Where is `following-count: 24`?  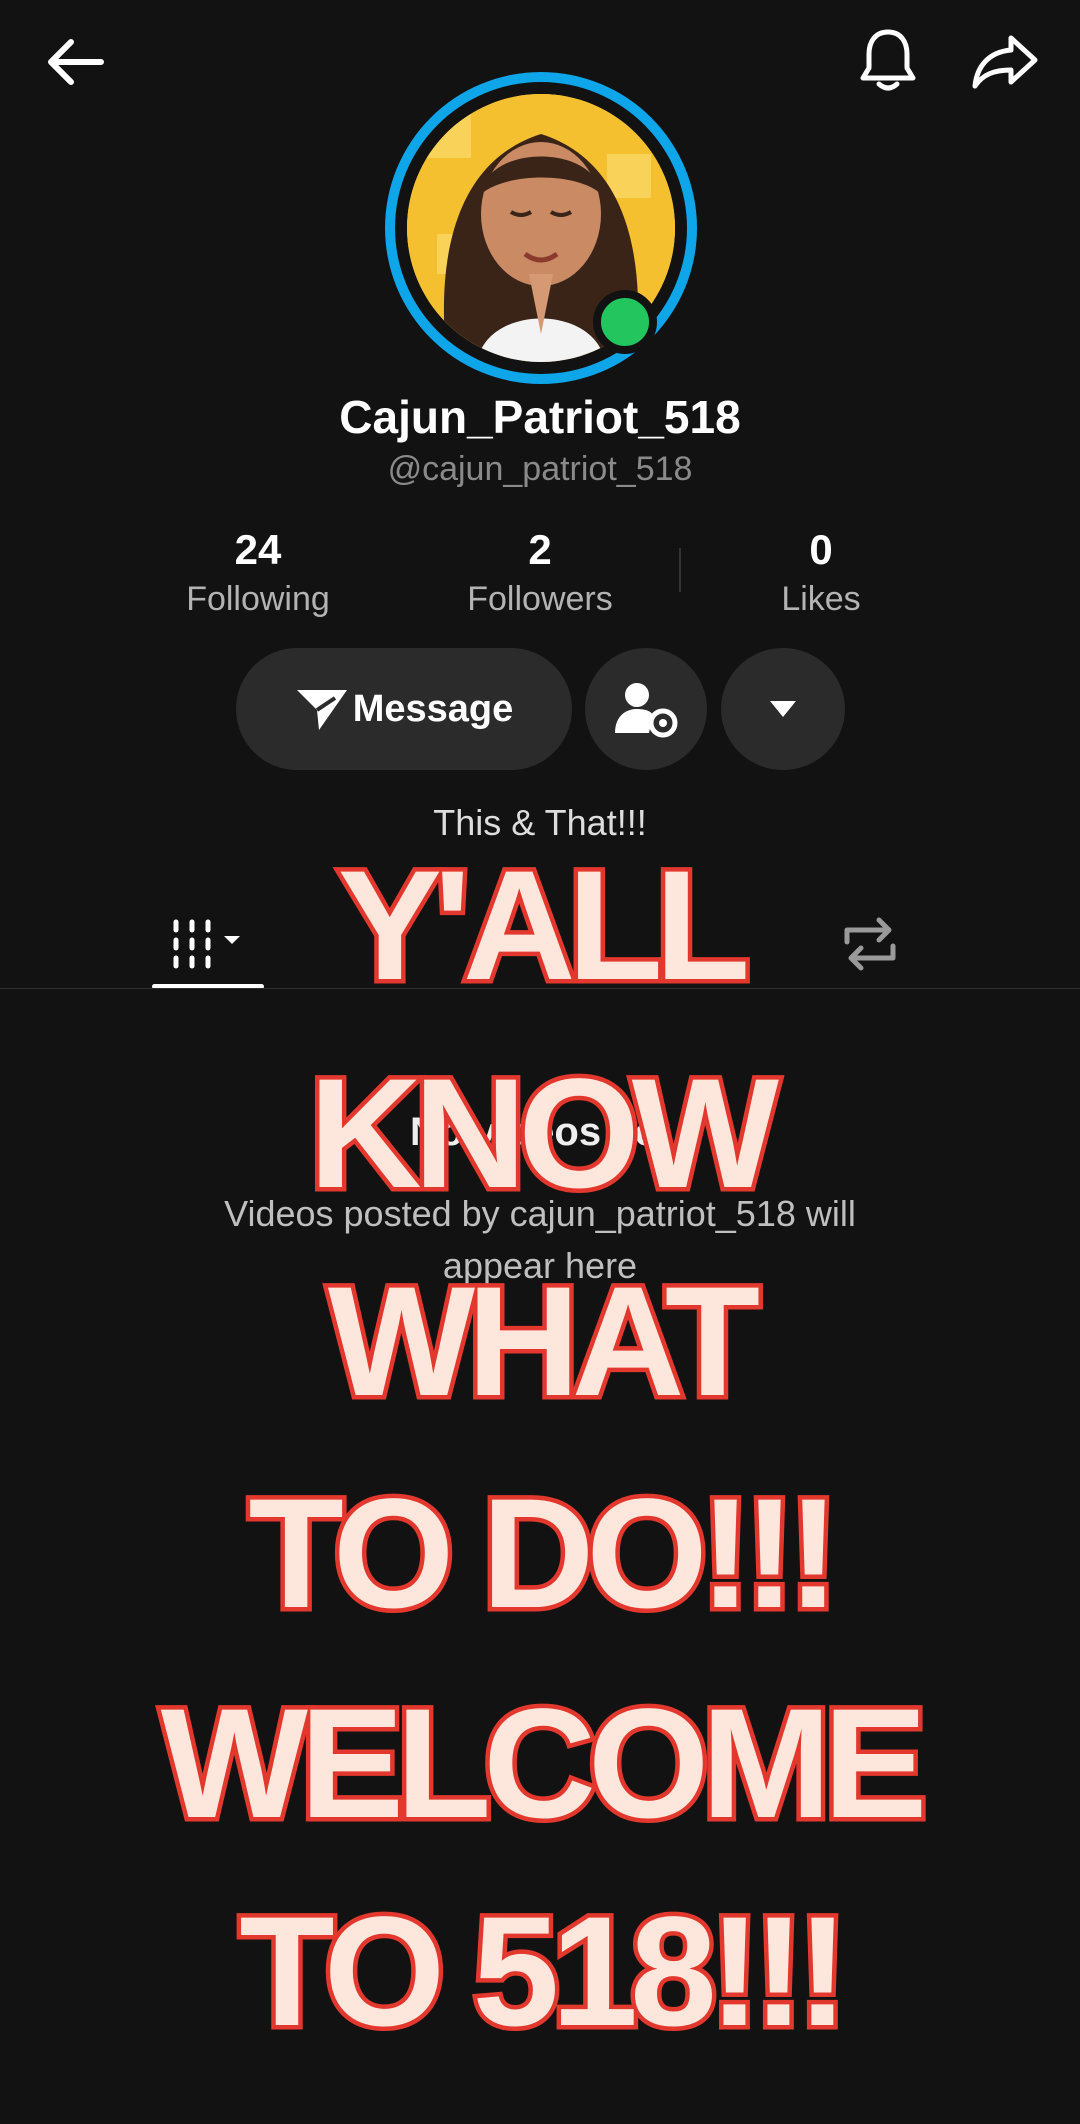
following-count: 24 is located at coordinates (258, 549).